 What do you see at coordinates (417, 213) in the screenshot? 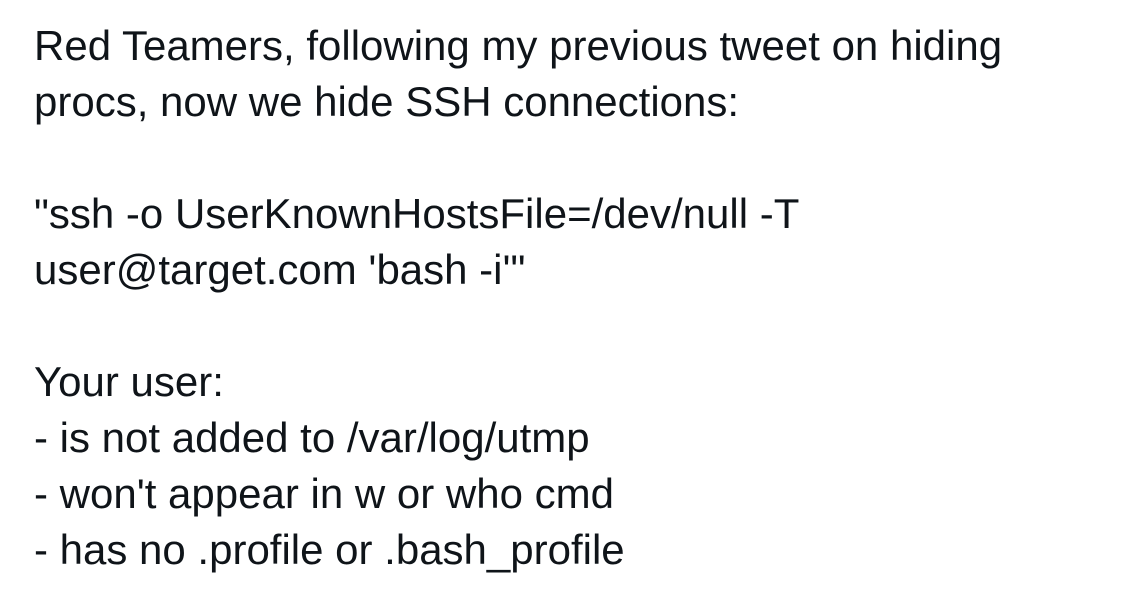
I see `ssh-command-line-1: "ssh -o UserKnownHostsFile=/dev/null -T` at bounding box center [417, 213].